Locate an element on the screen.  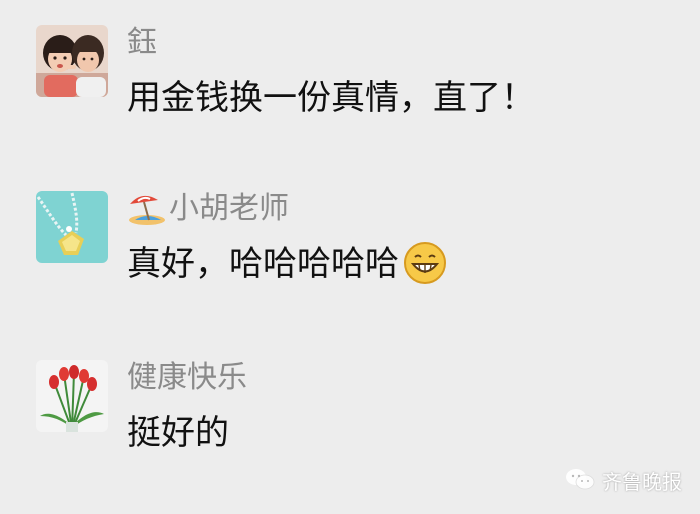
watermark: 齐鲁晚报 is located at coordinates (623, 480).